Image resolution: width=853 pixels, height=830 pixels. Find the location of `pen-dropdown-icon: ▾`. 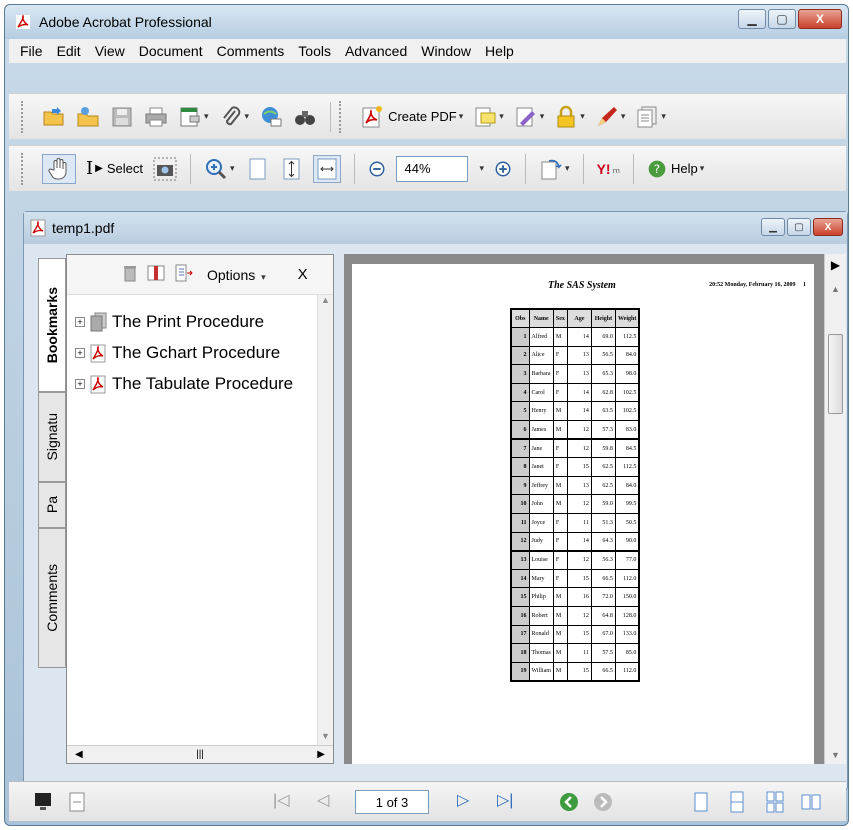

pen-dropdown-icon: ▾ is located at coordinates (623, 116).